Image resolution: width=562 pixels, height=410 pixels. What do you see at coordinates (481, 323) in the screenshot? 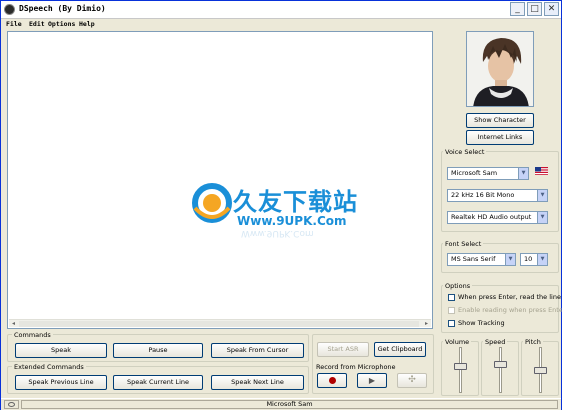
I see `show-tracking-label: Show Tracking` at bounding box center [481, 323].